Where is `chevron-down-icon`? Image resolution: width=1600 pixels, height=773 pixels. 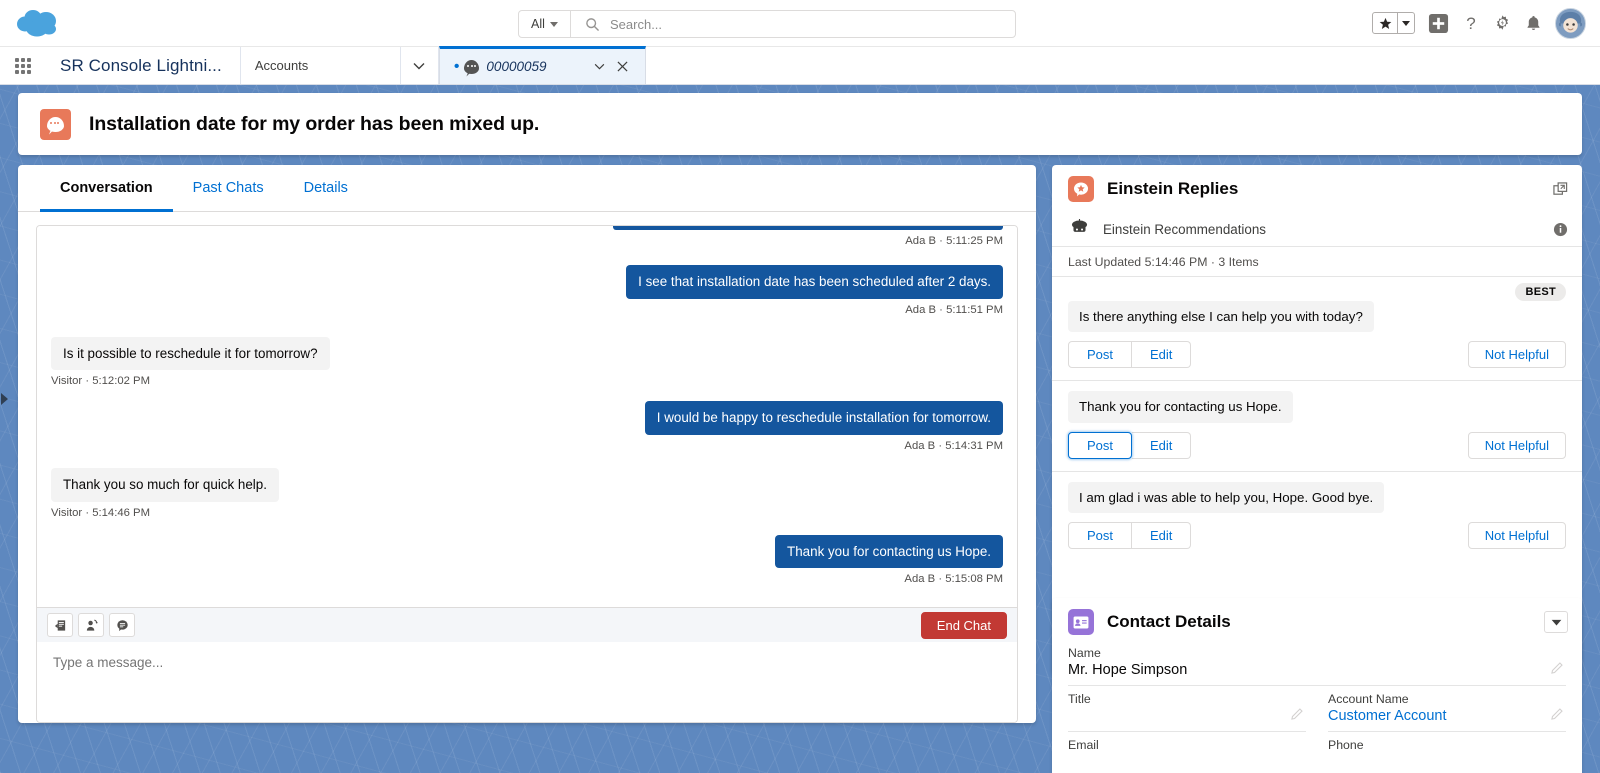
chevron-down-icon is located at coordinates (1406, 23).